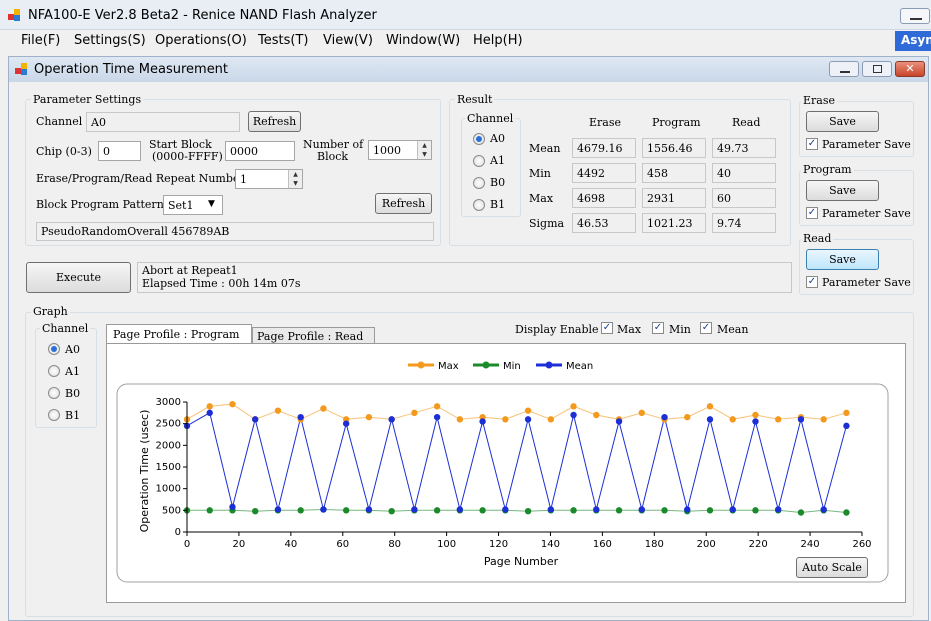 Image resolution: width=931 pixels, height=621 pixels. What do you see at coordinates (290, 544) in the screenshot?
I see `x-tick-label: 40` at bounding box center [290, 544].